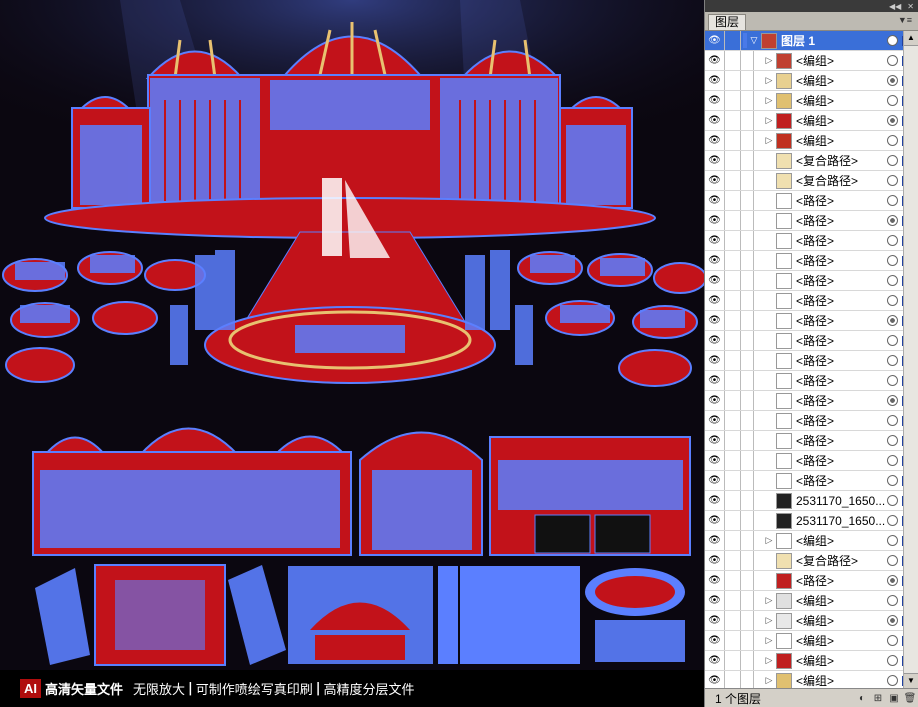 The width and height of the screenshot is (918, 707). What do you see at coordinates (754, 40) in the screenshot?
I see `chevron-down-icon: ▽` at bounding box center [754, 40].